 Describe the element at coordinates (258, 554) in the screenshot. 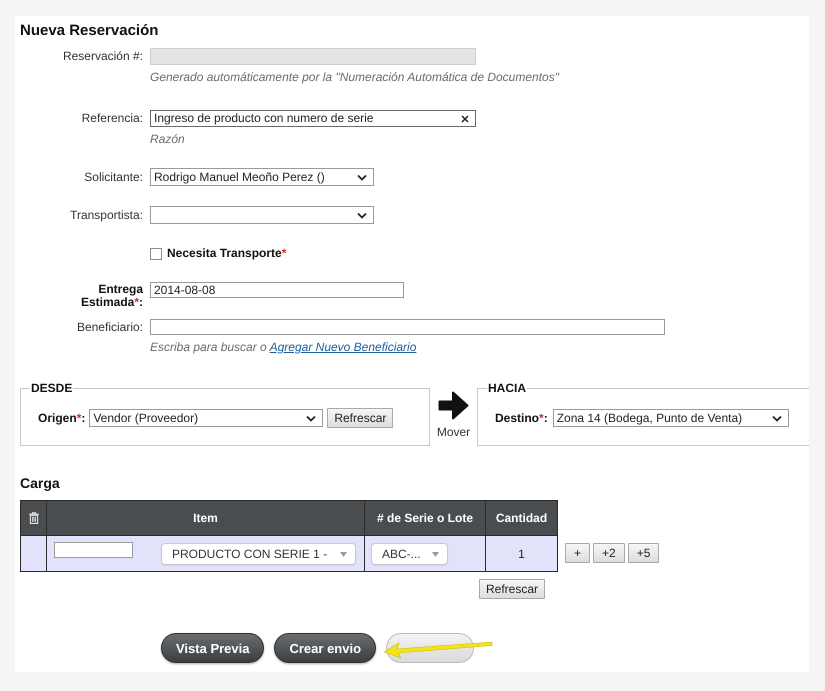

I see `dropdown-field: PRODUCTO CON SERIE 1 -` at that location.